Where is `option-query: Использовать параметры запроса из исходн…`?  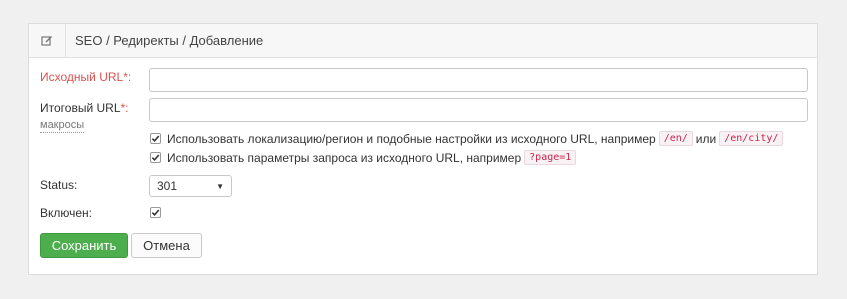
option-query: Использовать параметры запроса из исходн… is located at coordinates (364, 157).